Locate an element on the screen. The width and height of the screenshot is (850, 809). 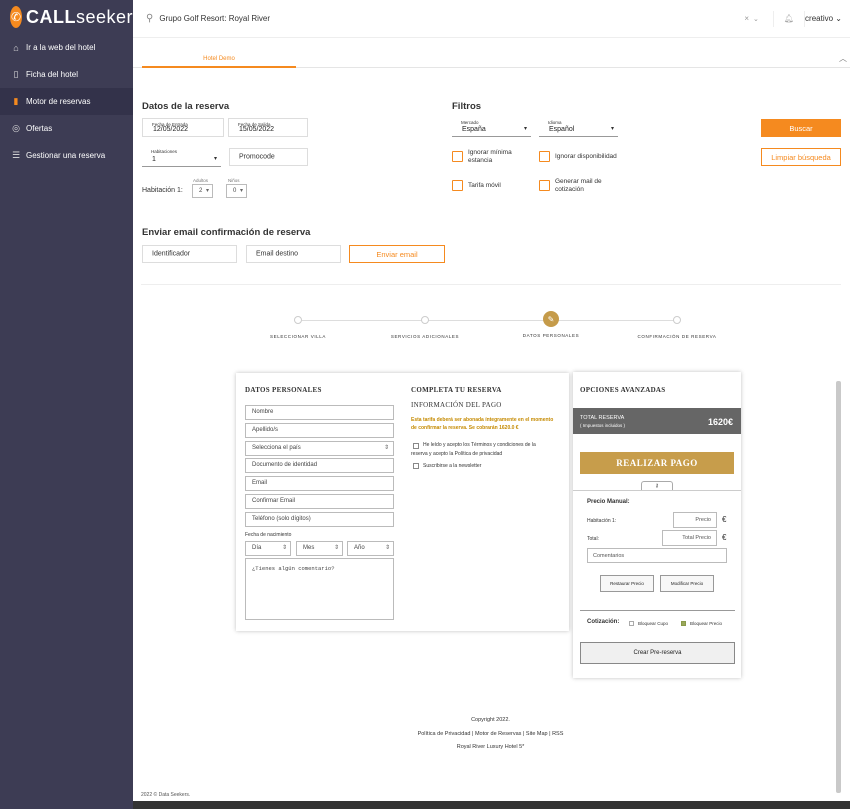
checkout-value: 15/05/2022 is located at coordinates (257, 129).